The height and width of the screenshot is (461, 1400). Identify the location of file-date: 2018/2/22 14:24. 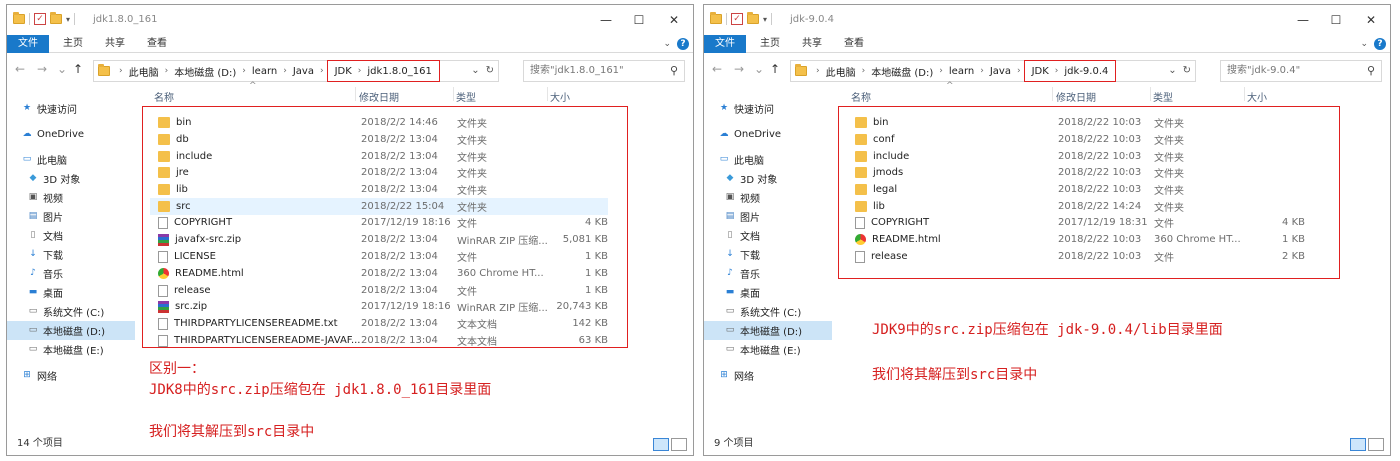
(1100, 206).